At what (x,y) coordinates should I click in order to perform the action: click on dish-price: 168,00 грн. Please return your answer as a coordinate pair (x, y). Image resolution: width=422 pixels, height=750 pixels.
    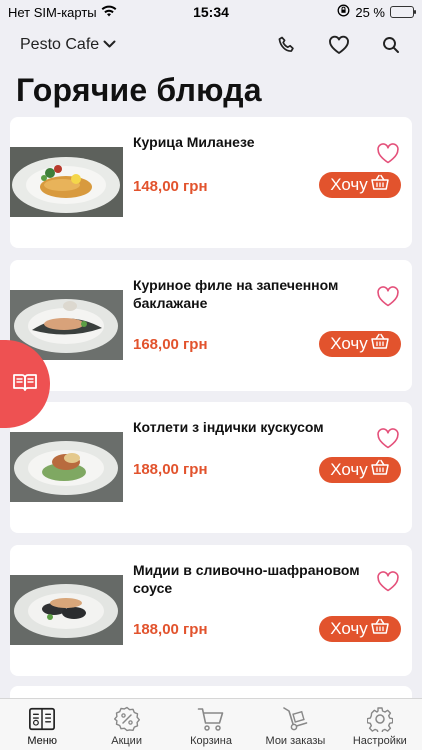
    Looking at the image, I should click on (170, 344).